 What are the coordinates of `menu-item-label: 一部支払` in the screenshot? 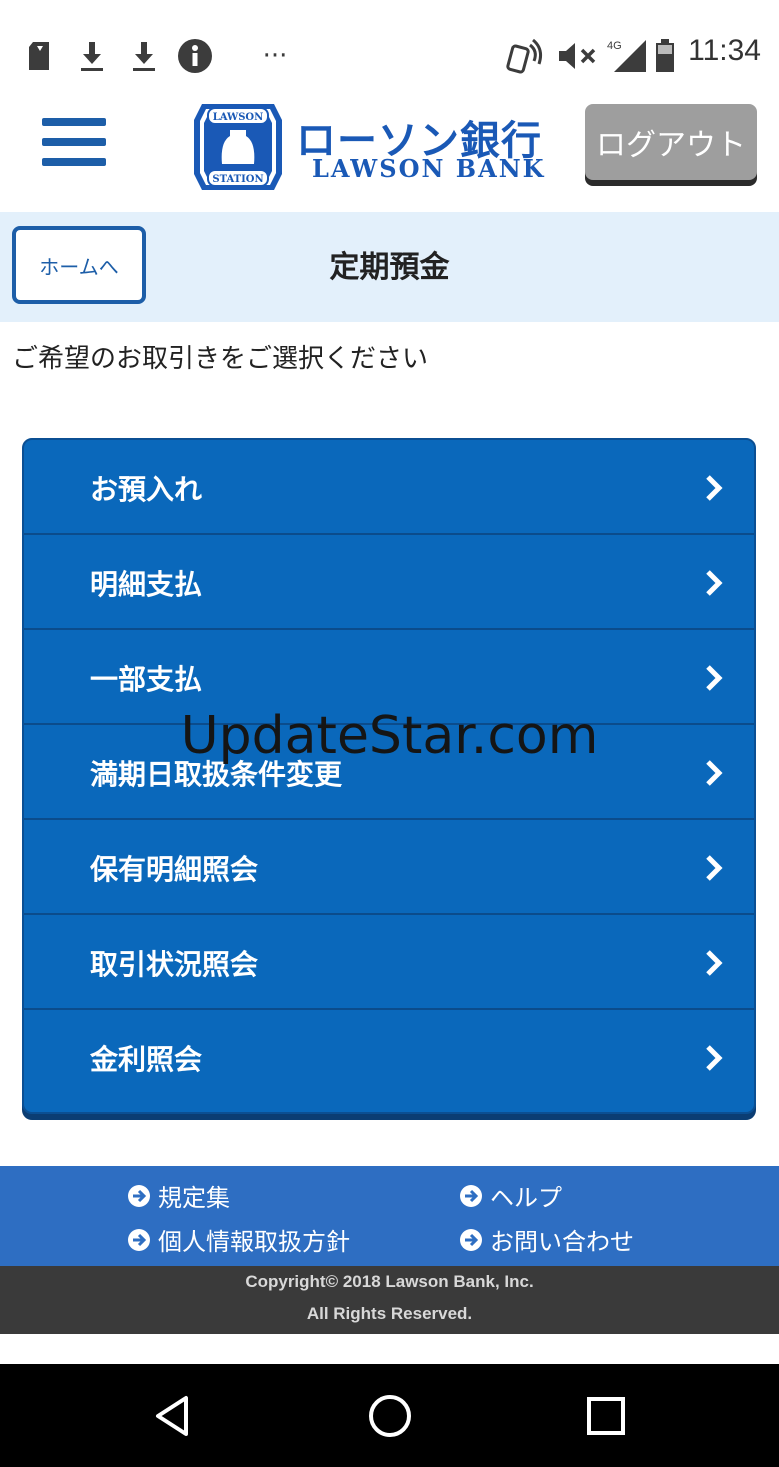 It's located at (146, 679).